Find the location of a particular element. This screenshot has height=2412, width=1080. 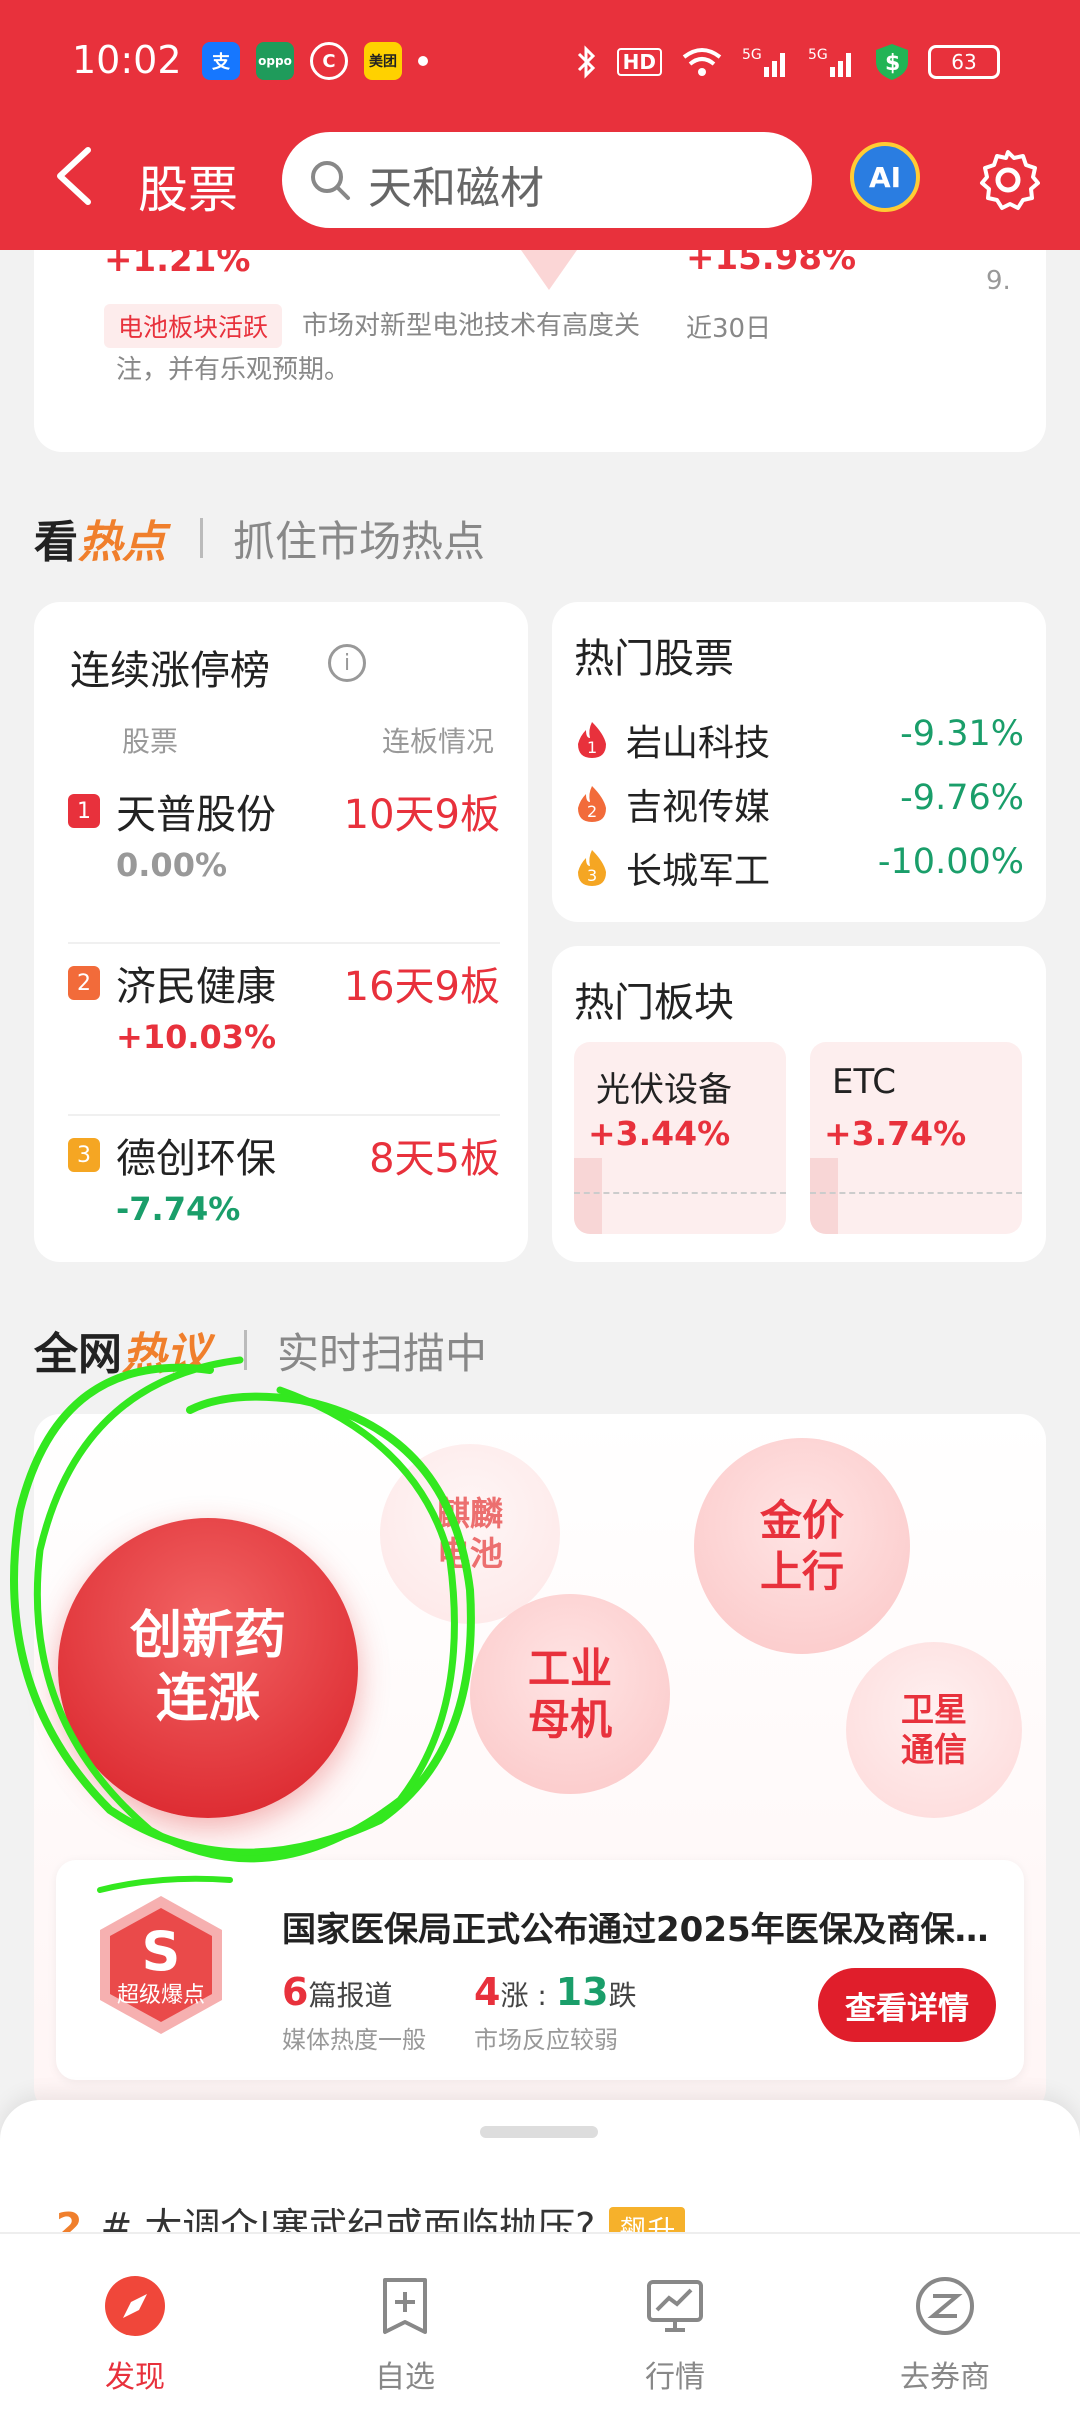

board-streak: 8天5板 is located at coordinates (434, 1159).